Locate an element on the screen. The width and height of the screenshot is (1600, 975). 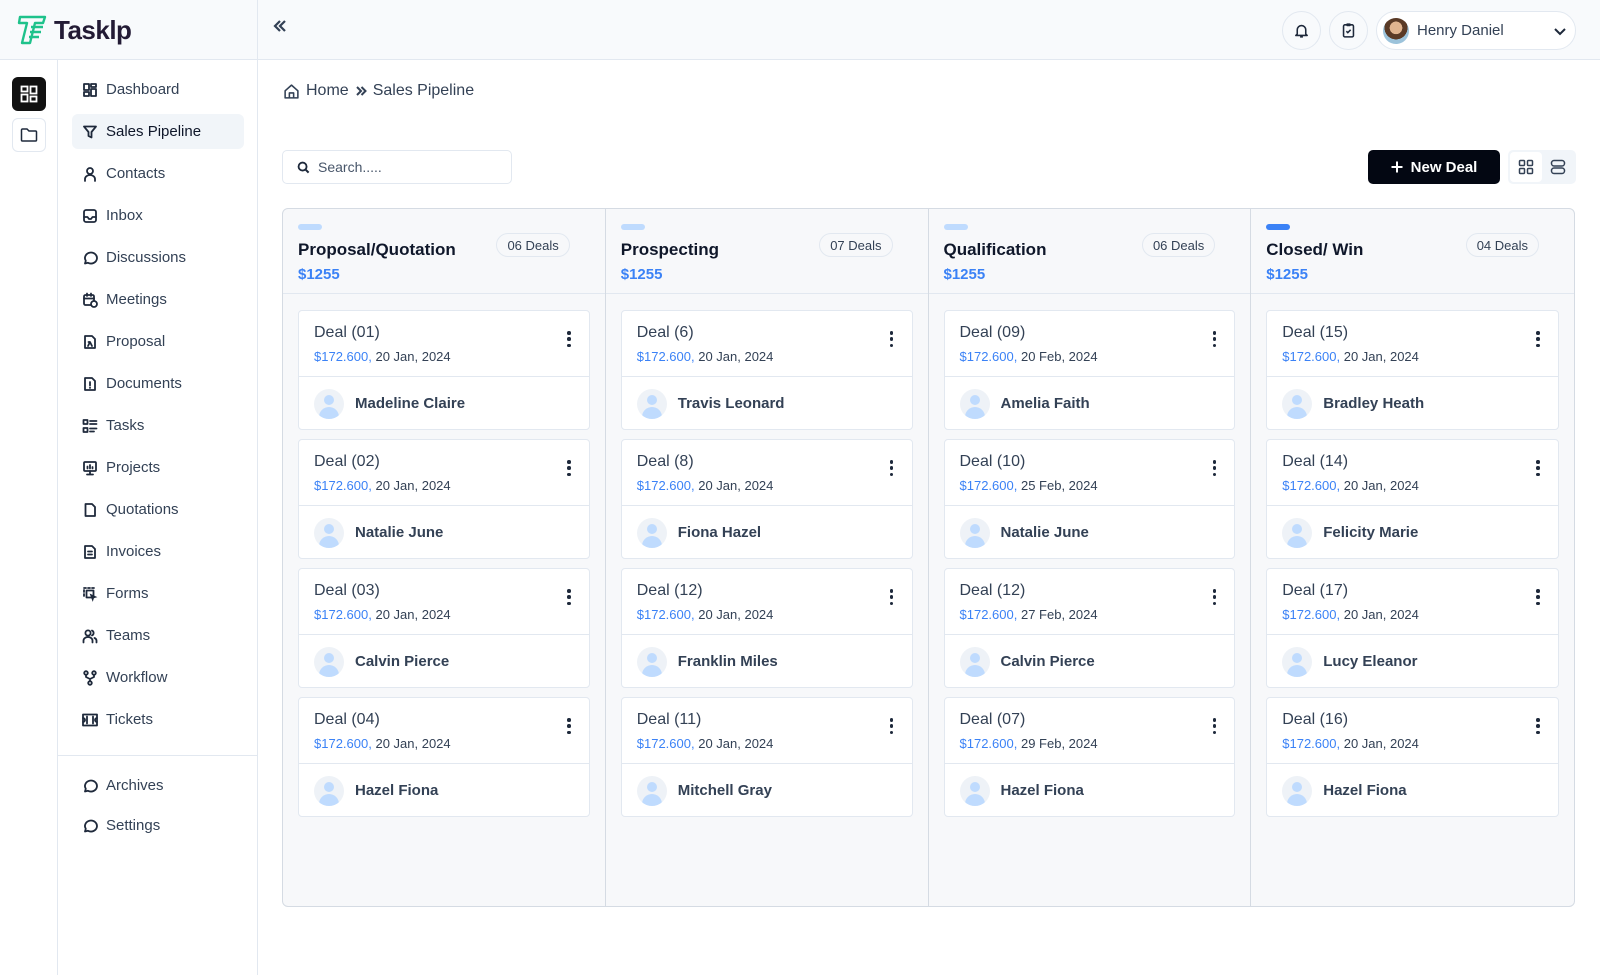
sidebar-item-forms: Forms is located at coordinates (158, 593).